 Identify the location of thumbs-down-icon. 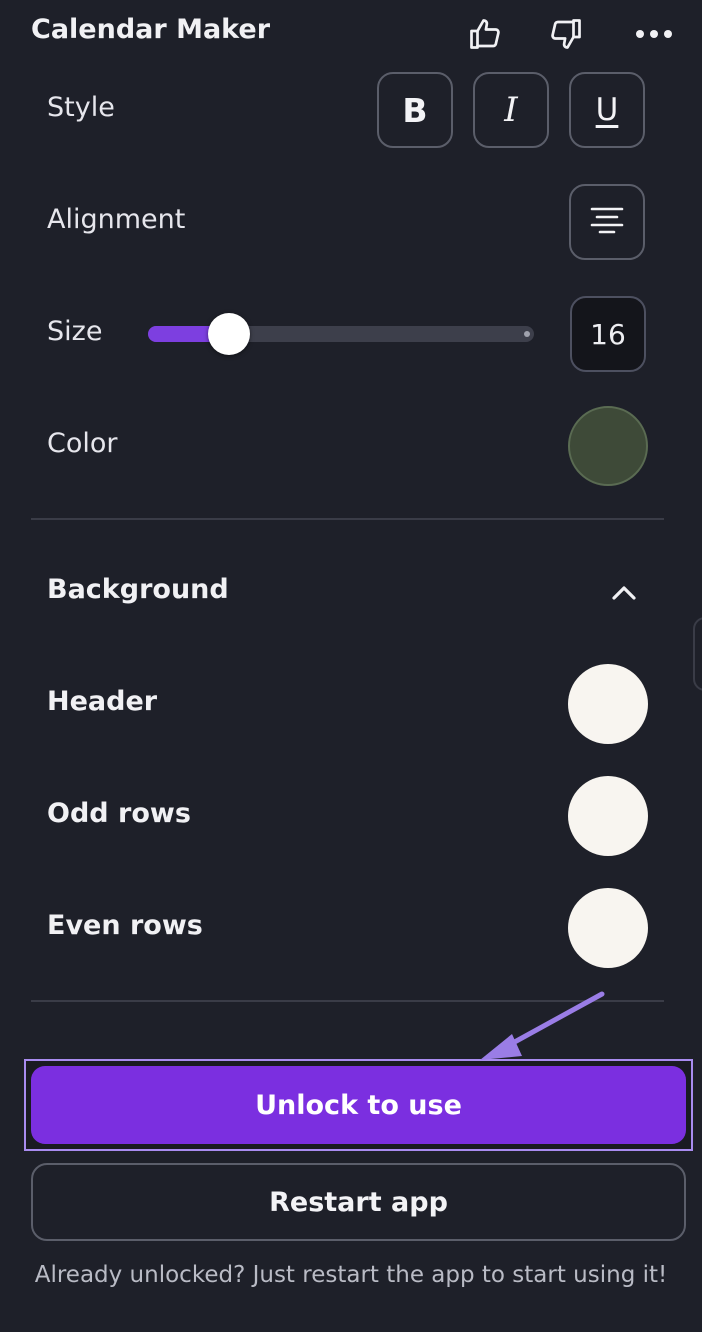
(566, 34).